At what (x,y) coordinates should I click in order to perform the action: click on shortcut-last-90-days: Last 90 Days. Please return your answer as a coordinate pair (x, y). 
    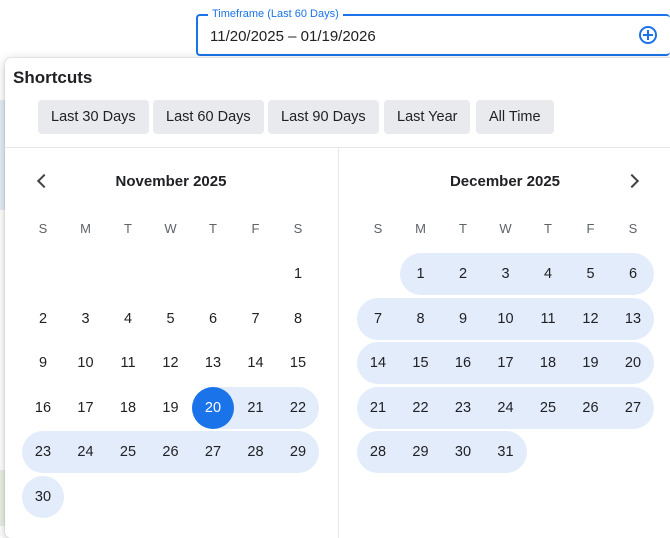
    Looking at the image, I should click on (323, 117).